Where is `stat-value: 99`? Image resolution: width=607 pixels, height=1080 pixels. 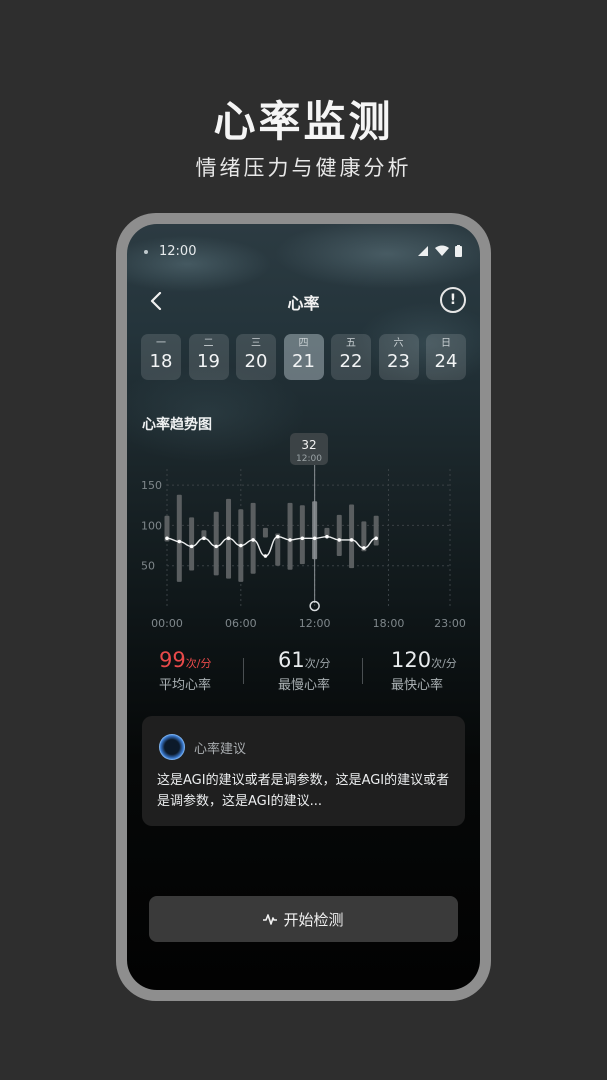
stat-value: 99 is located at coordinates (172, 660).